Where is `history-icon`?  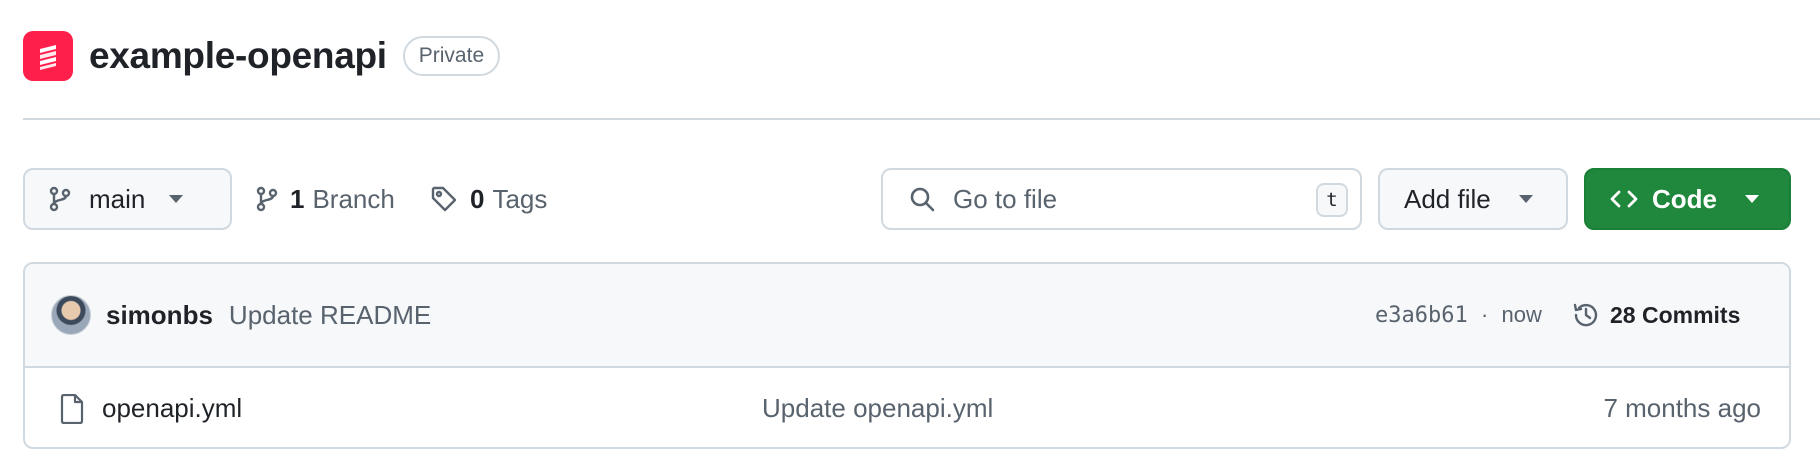
history-icon is located at coordinates (1586, 315).